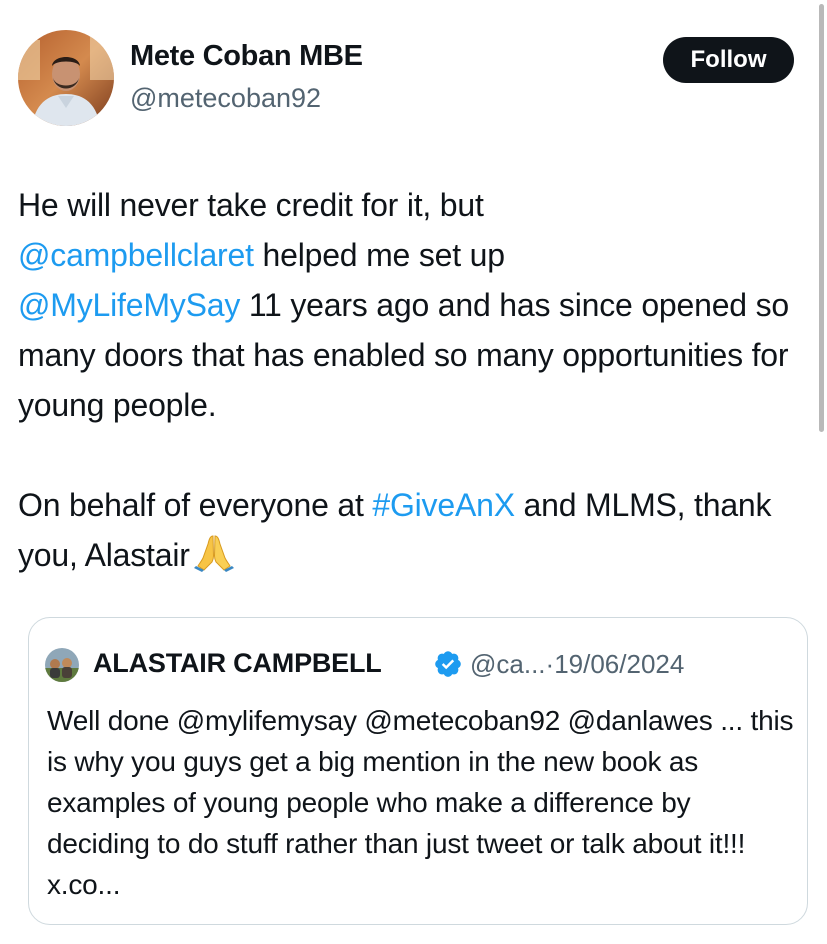 The width and height of the screenshot is (827, 944). What do you see at coordinates (213, 559) in the screenshot?
I see `folded-hands-emoji-icon` at bounding box center [213, 559].